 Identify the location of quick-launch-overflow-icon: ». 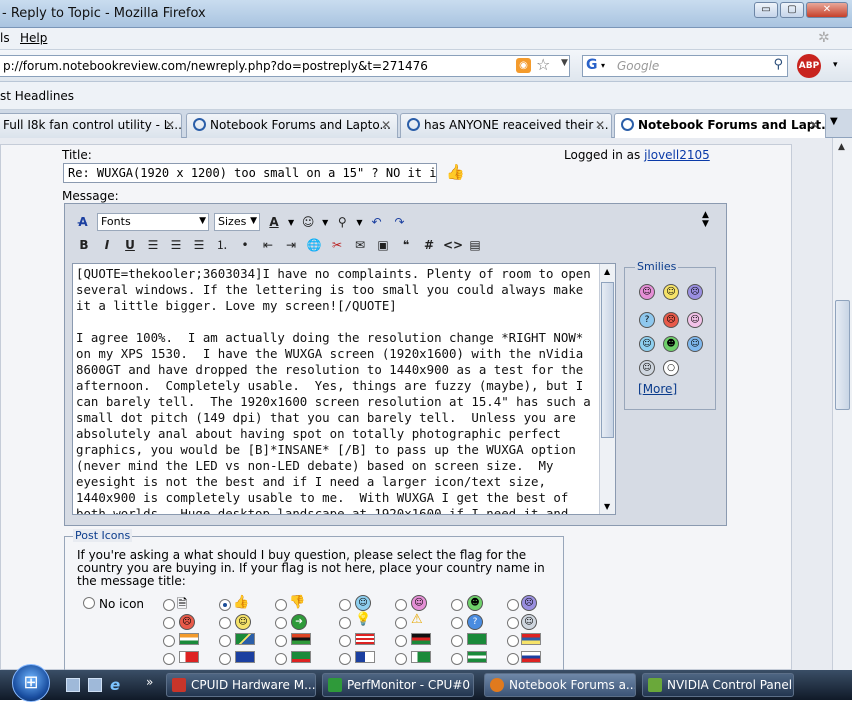
(149, 682).